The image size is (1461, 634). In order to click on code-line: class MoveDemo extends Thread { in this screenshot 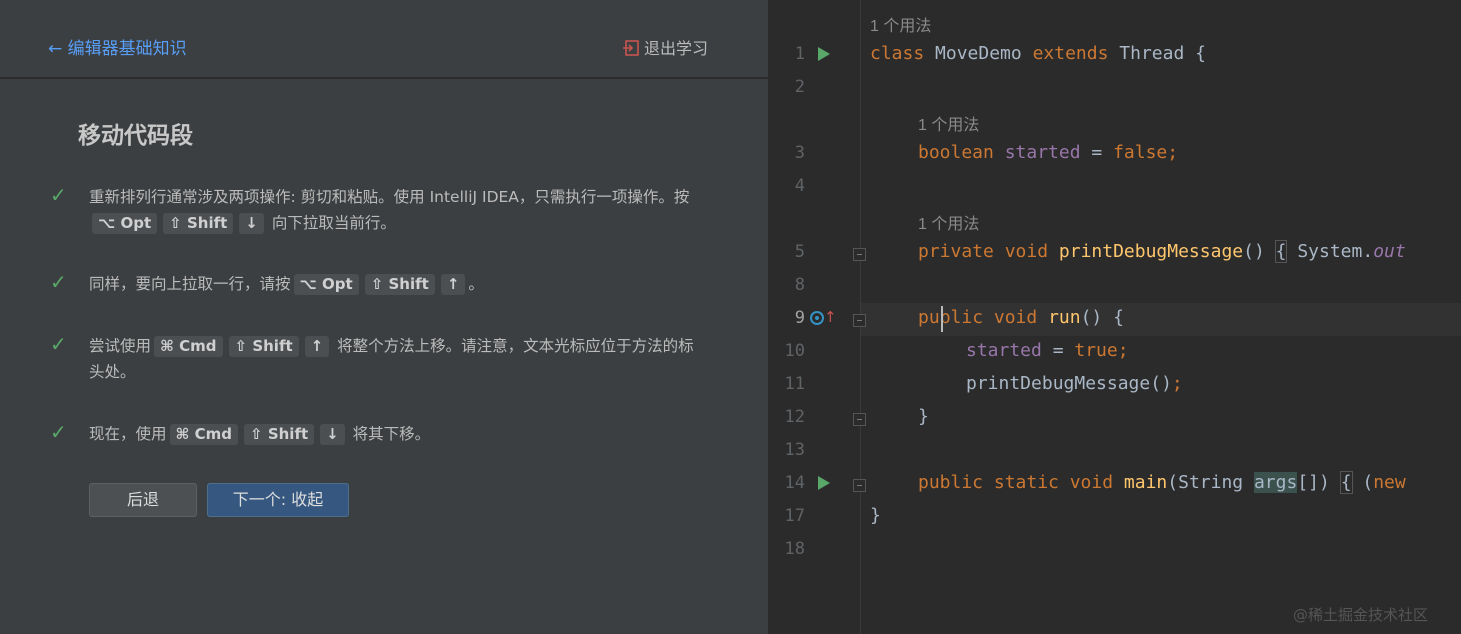, I will do `click(1038, 53)`.